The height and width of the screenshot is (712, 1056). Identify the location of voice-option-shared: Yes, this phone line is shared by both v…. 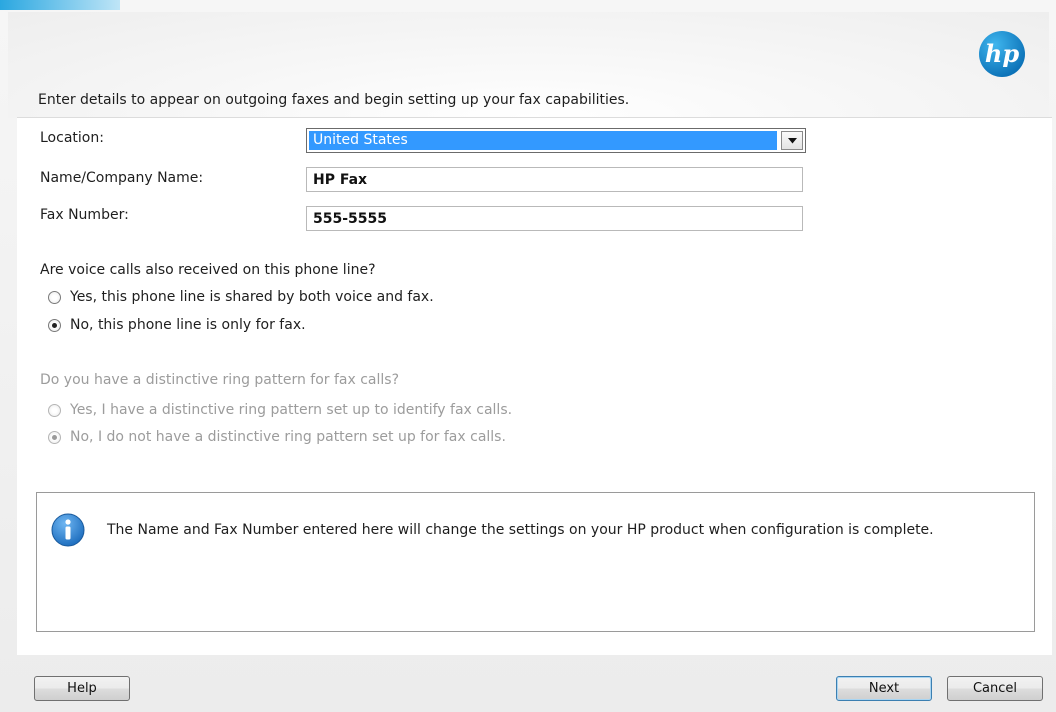
(241, 297).